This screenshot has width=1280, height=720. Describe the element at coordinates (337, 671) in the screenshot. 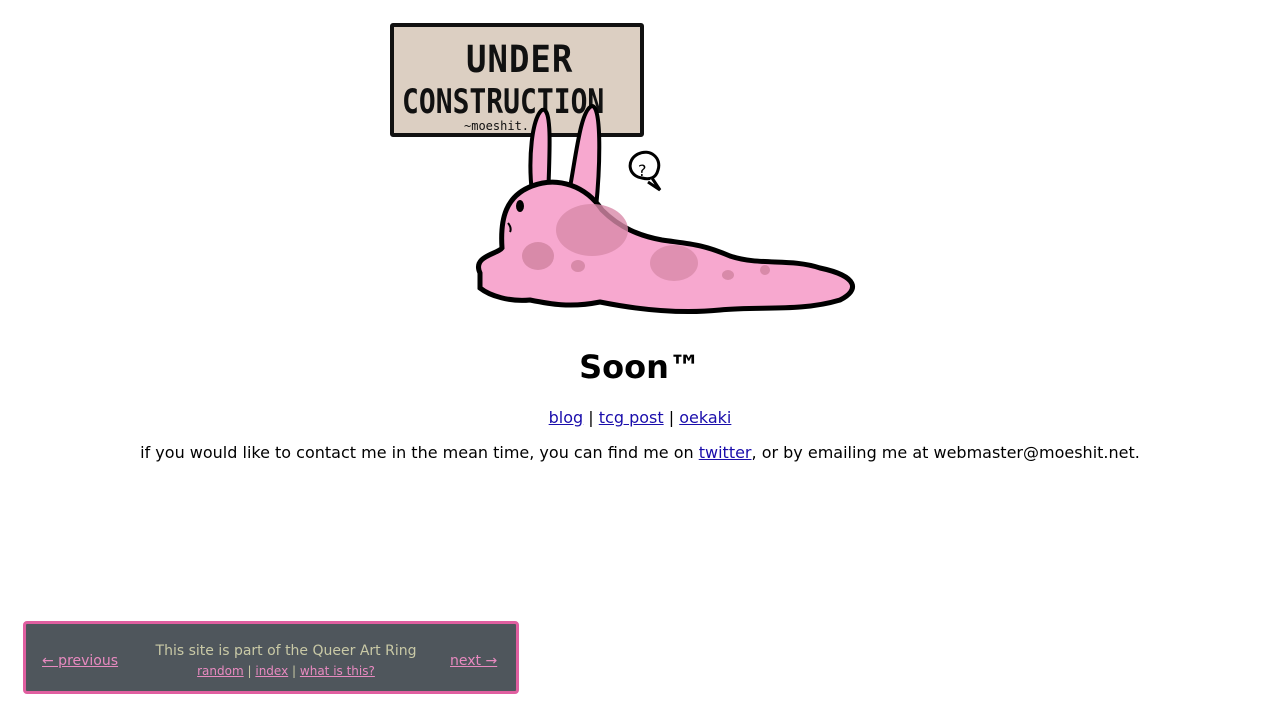

I see `webring-about-link: what is this?` at that location.